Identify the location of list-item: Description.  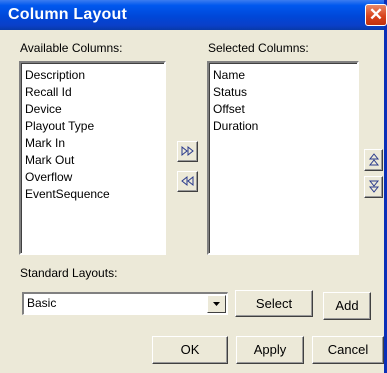
(94, 75).